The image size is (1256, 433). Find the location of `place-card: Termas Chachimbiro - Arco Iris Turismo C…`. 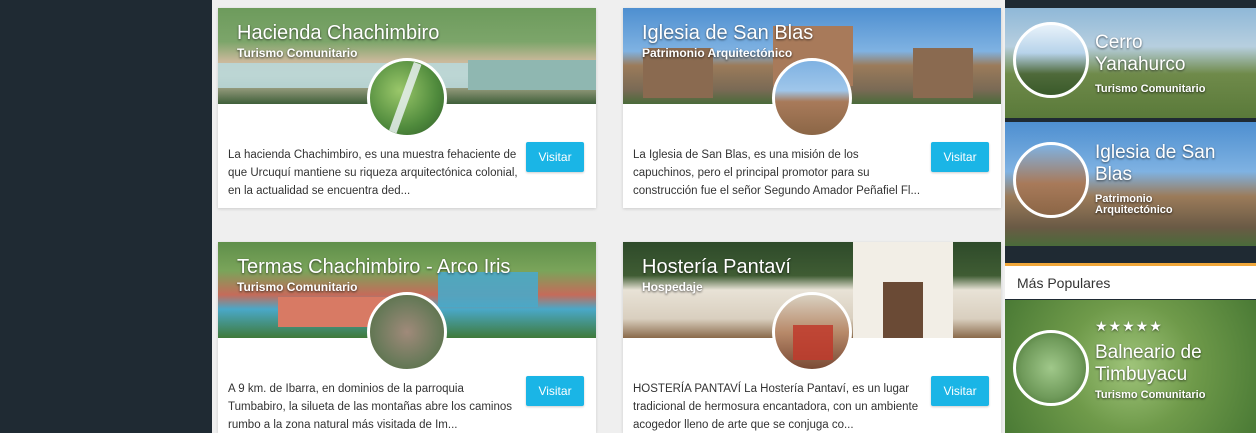

place-card: Termas Chachimbiro - Arco Iris Turismo C… is located at coordinates (407, 337).